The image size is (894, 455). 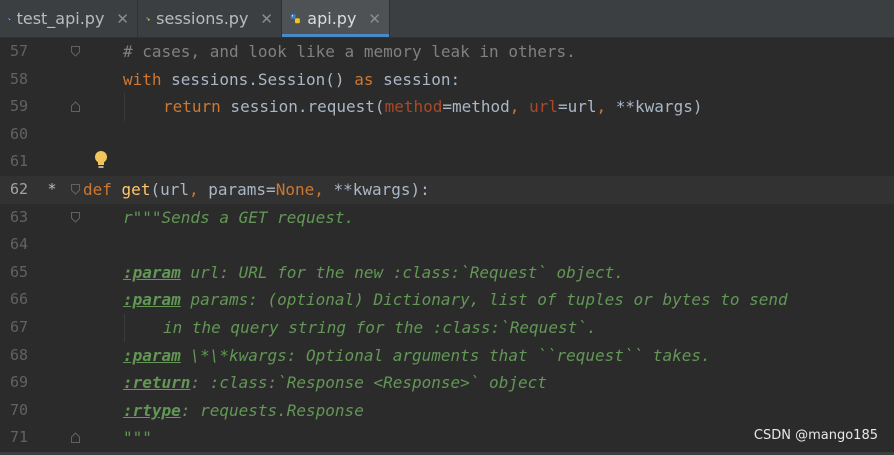 What do you see at coordinates (136, 189) in the screenshot?
I see `function-name-token: get` at bounding box center [136, 189].